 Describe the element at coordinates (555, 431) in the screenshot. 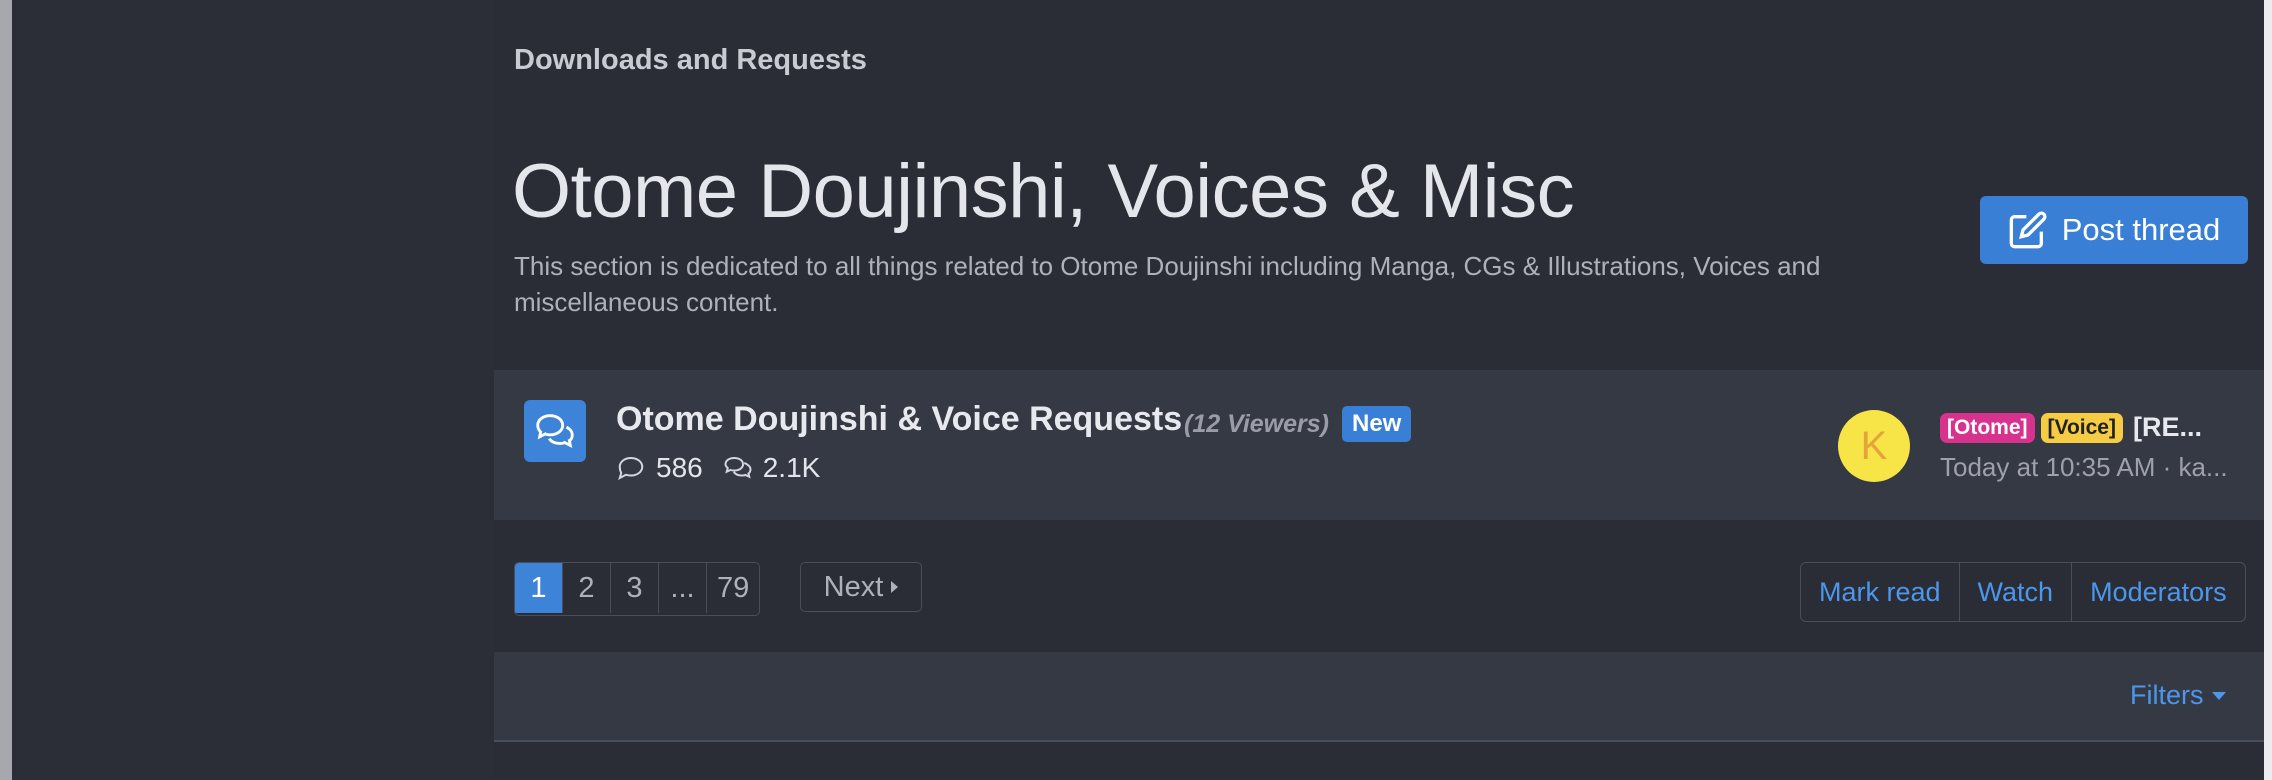

I see `forum-chat-icon` at that location.